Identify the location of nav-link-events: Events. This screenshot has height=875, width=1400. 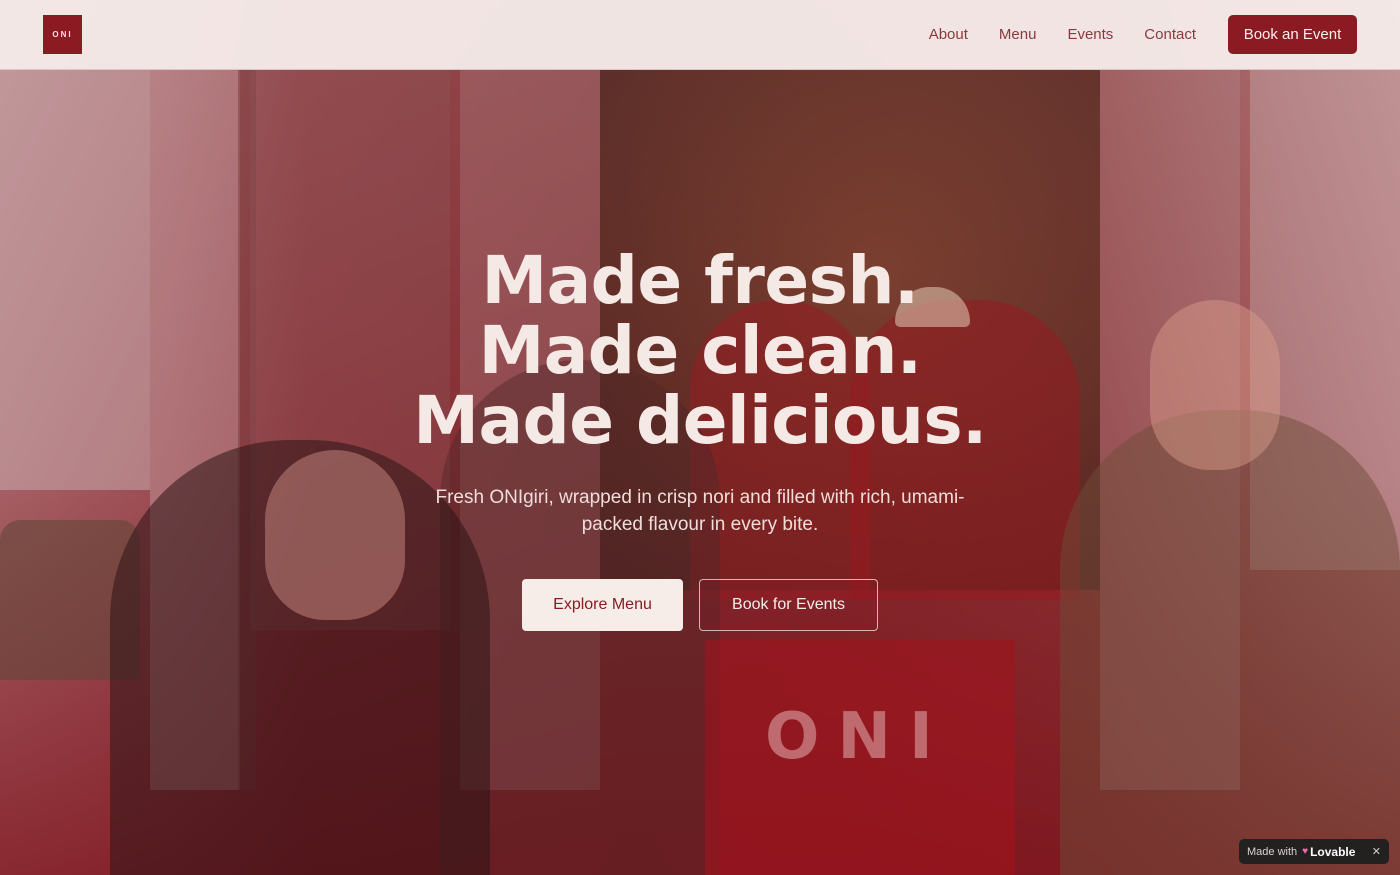
(1090, 34).